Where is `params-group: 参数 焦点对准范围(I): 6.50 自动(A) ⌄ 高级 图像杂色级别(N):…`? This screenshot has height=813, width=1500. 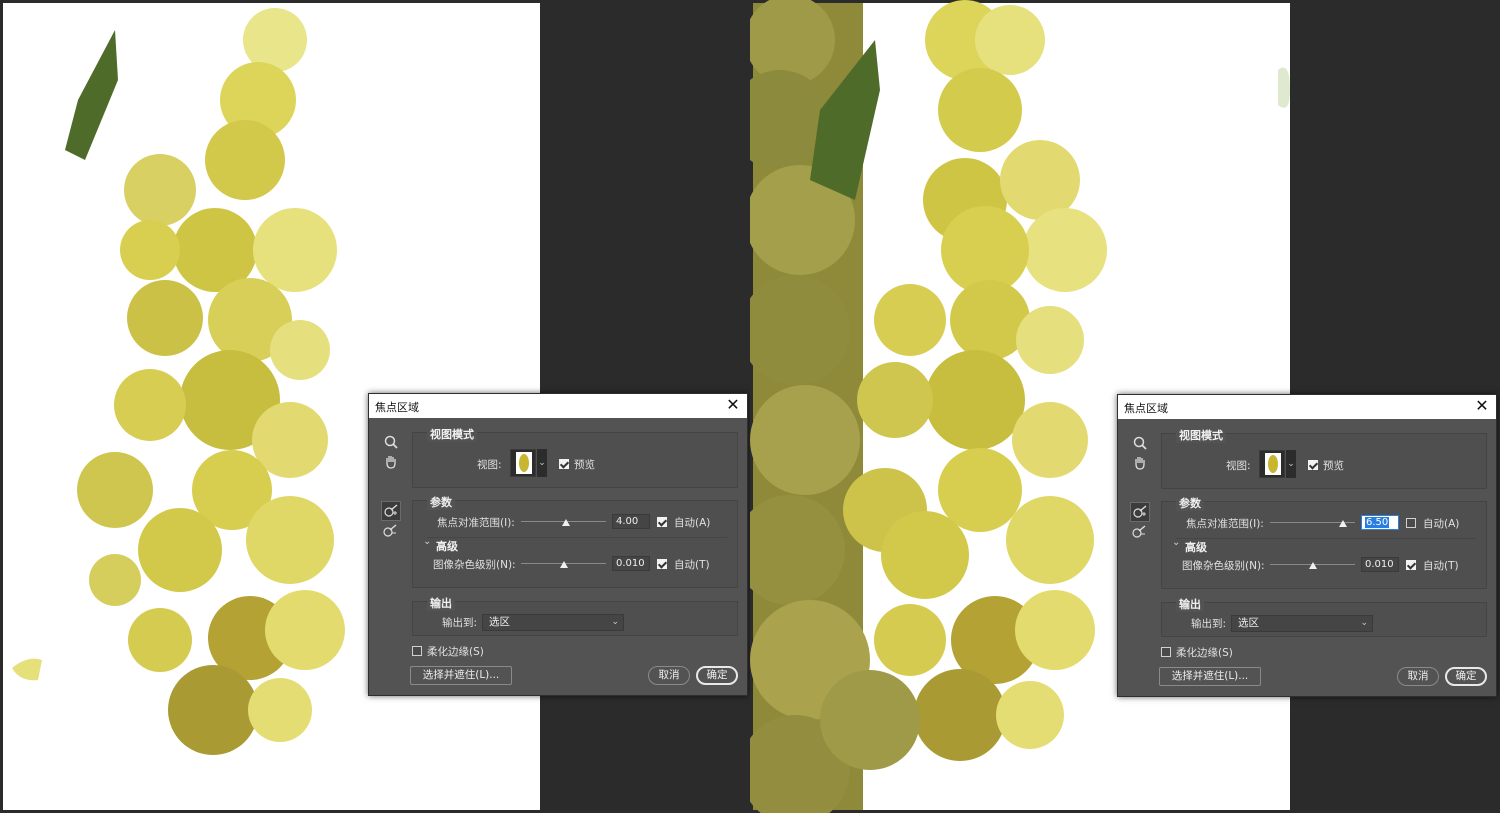 params-group: 参数 焦点对准范围(I): 6.50 自动(A) ⌄ 高级 图像杂色级别(N):… is located at coordinates (1324, 542).